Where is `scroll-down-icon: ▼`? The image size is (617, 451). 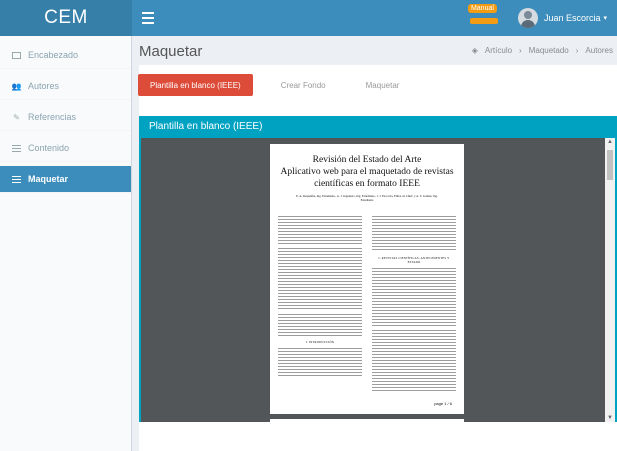
scroll-down-icon: ▼ is located at coordinates (610, 418).